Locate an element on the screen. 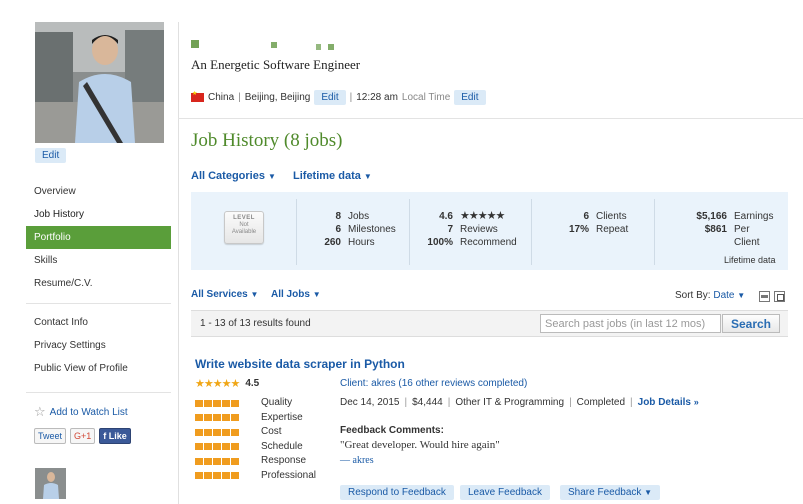  recommend-percent: 100% is located at coordinates (440, 242).